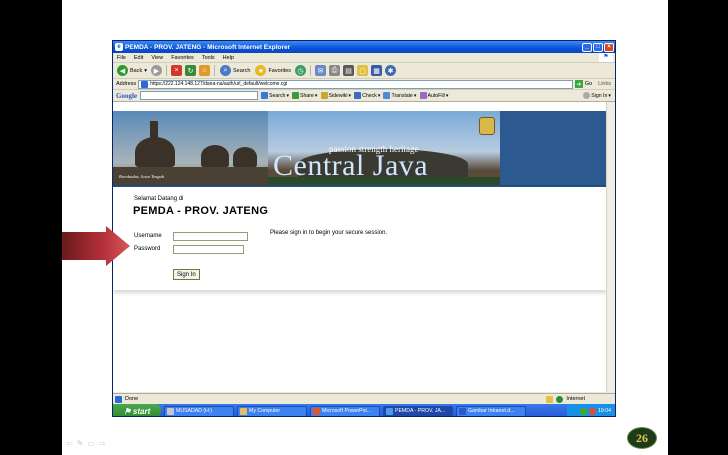 This screenshot has width=728, height=455. I want to click on status-text: Done, so click(132, 399).